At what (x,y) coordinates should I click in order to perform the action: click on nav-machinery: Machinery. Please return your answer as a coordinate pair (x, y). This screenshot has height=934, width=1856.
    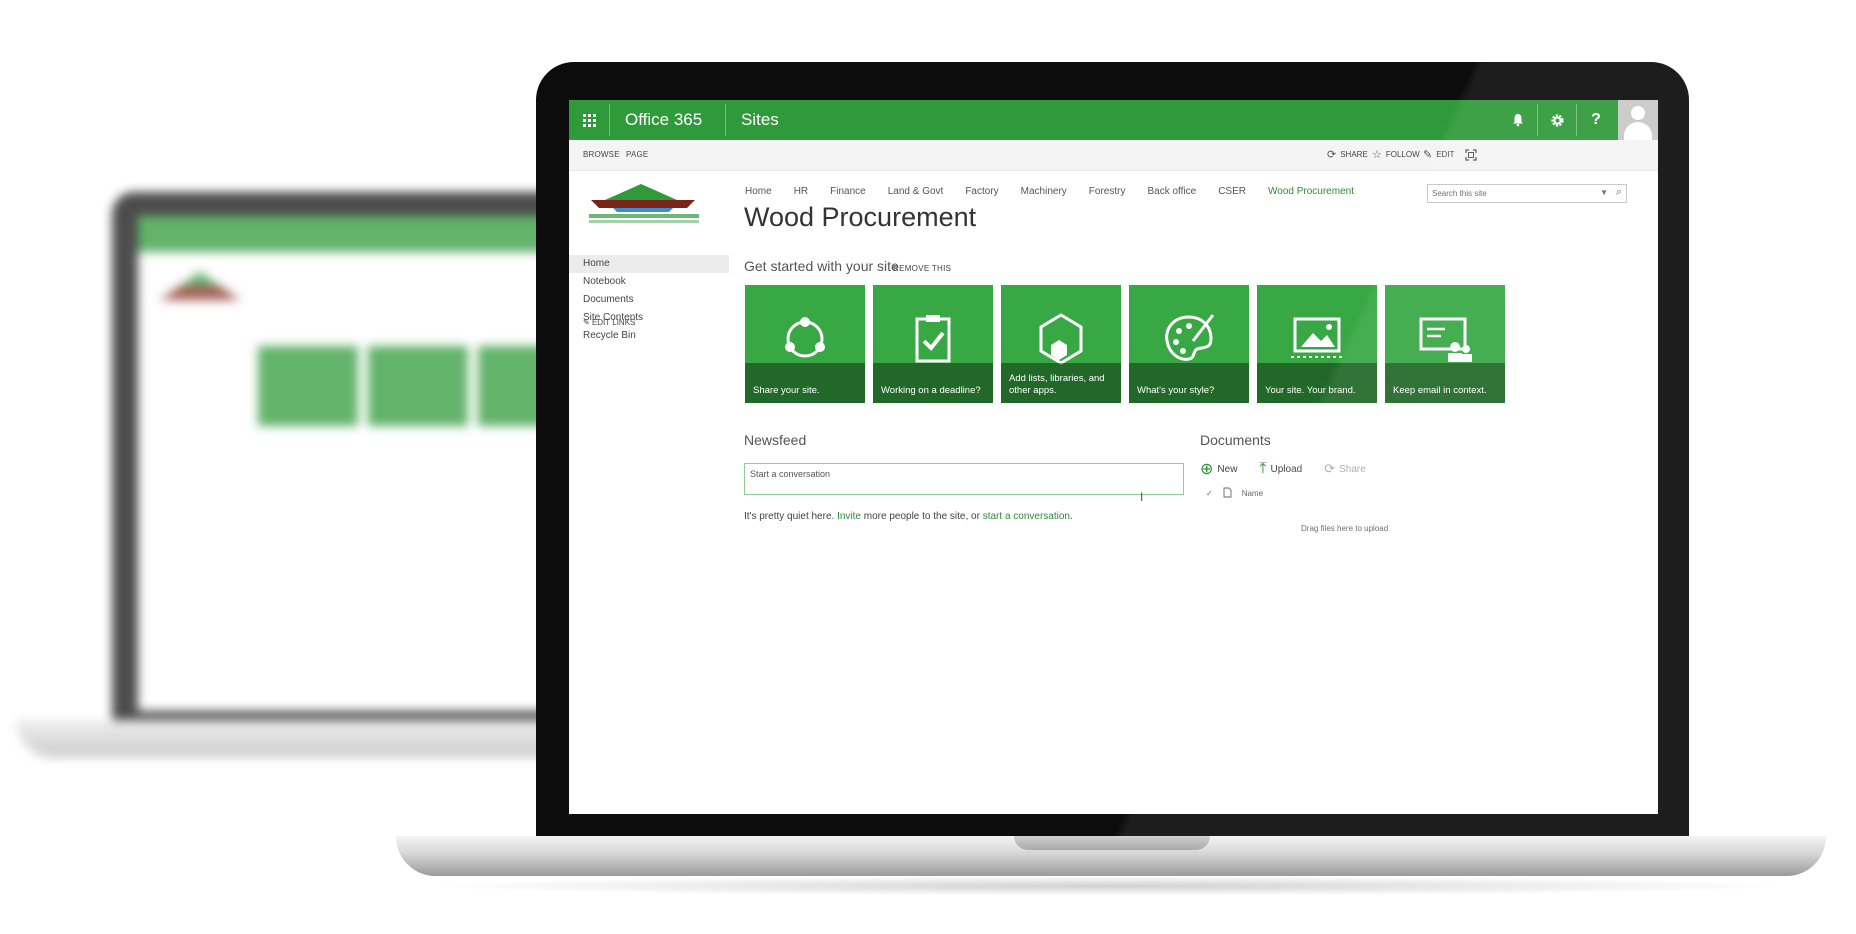
    Looking at the image, I should click on (1044, 191).